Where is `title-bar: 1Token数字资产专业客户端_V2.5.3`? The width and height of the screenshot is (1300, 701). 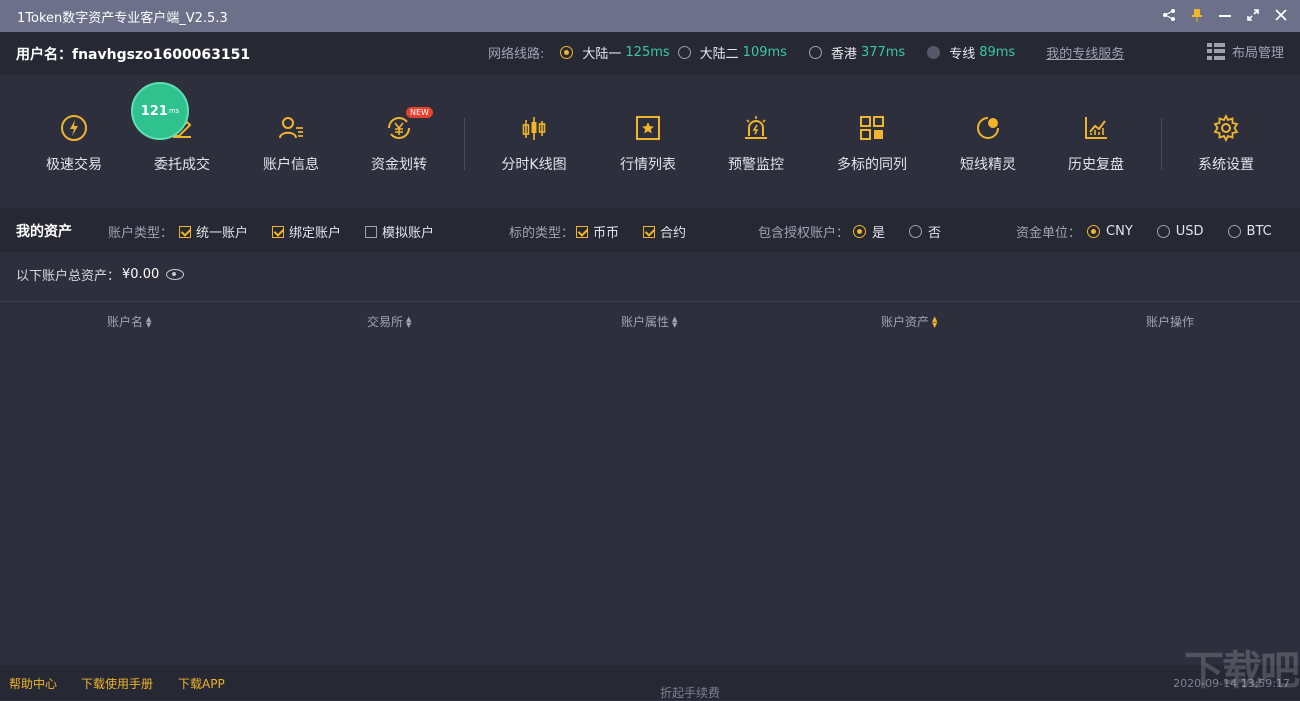 title-bar: 1Token数字资产专业客户端_V2.5.3 is located at coordinates (650, 16).